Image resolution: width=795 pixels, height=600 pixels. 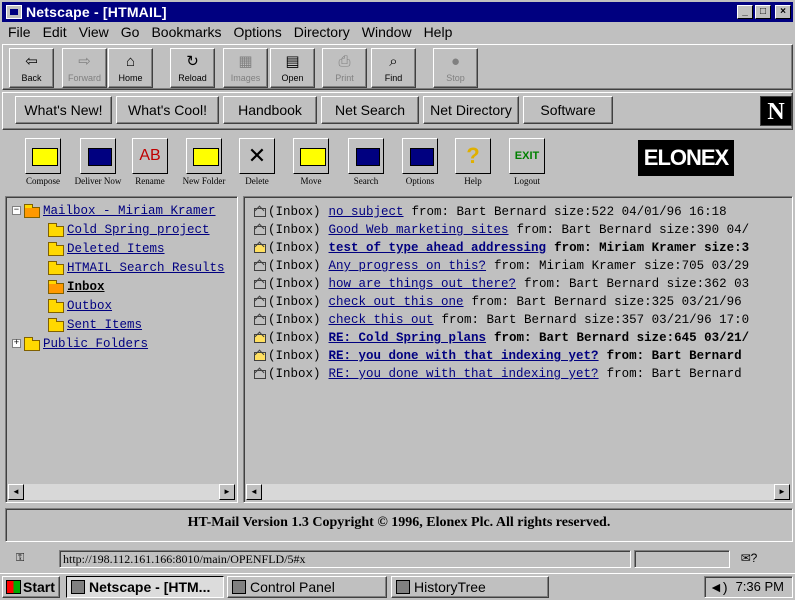 I want to click on menu-options: Options, so click(x=258, y=32).